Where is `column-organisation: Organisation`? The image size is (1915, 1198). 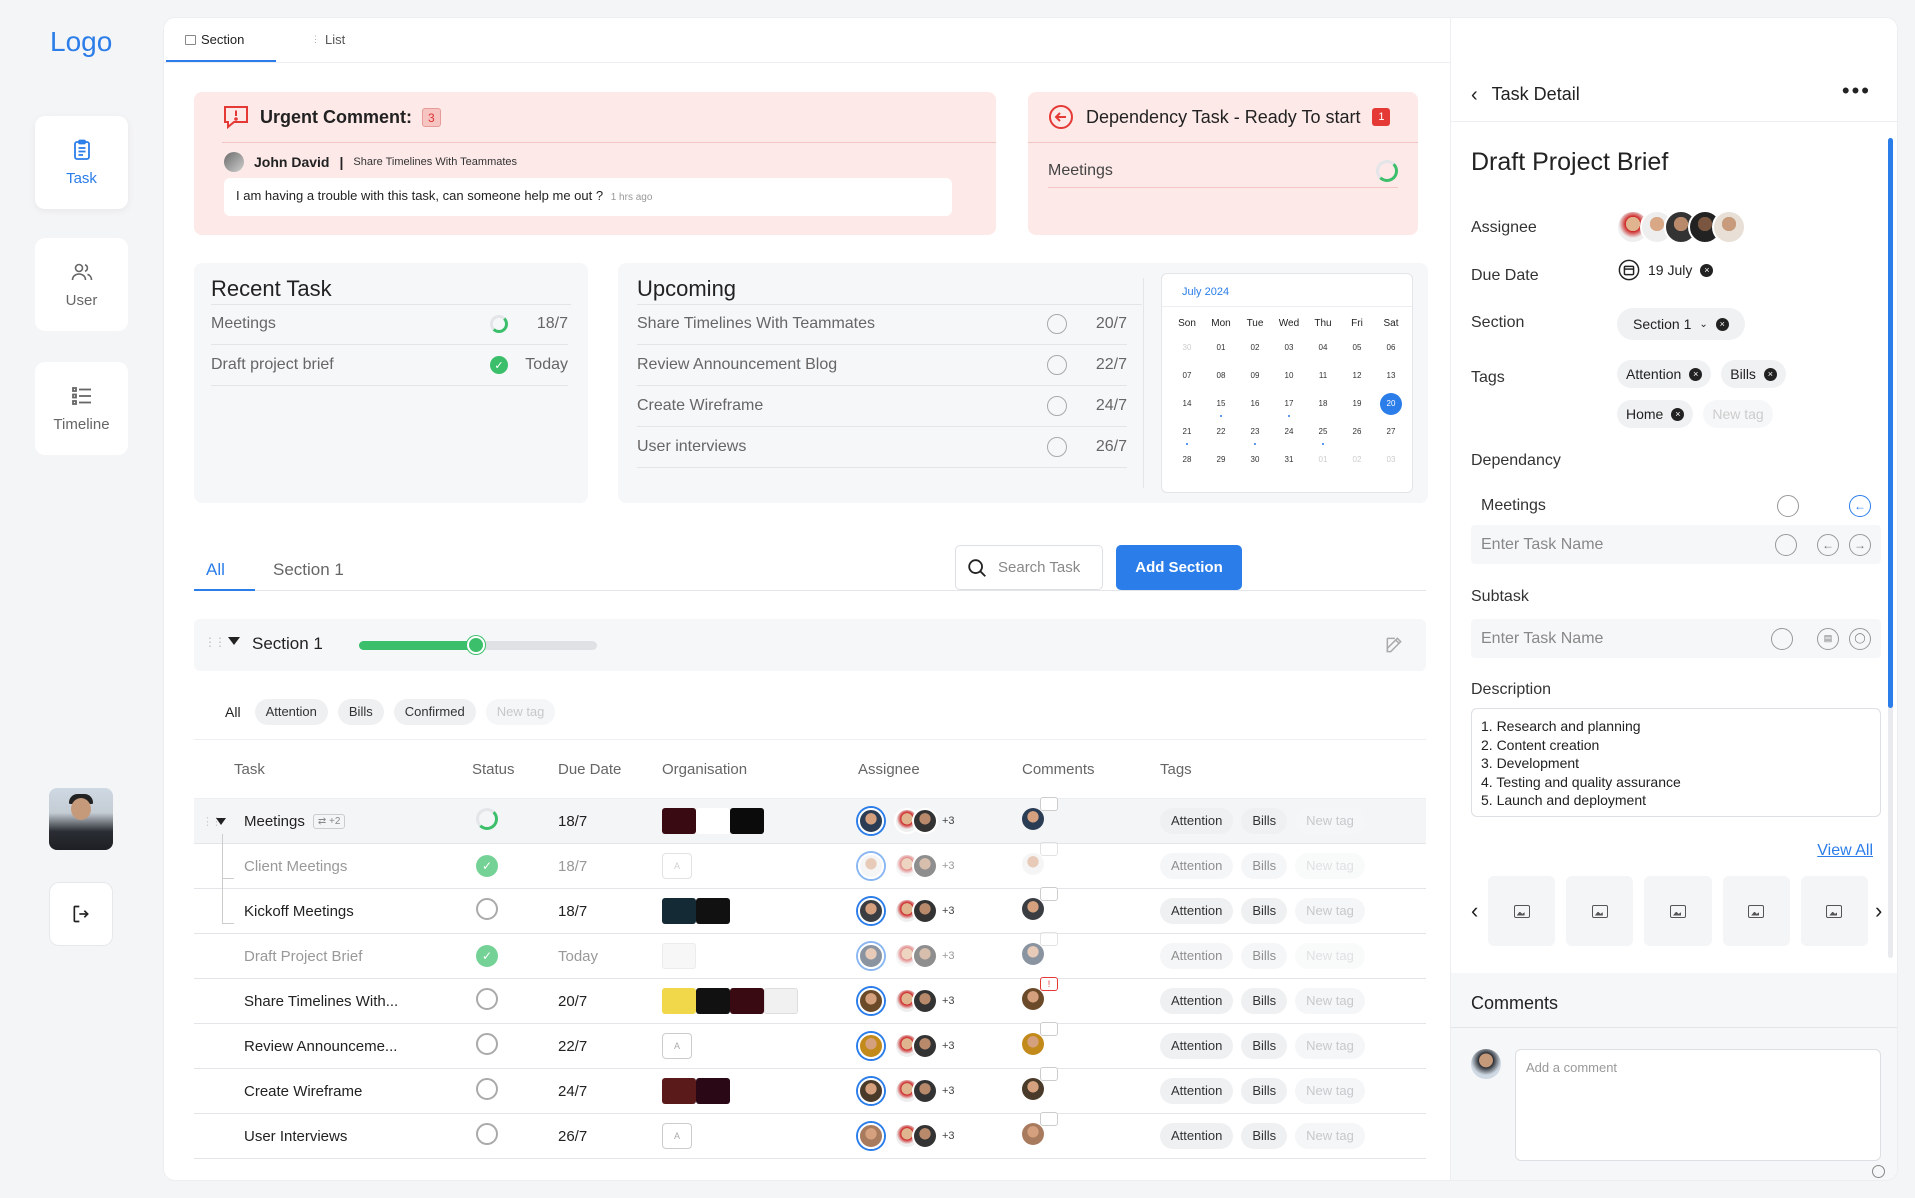 column-organisation: Organisation is located at coordinates (760, 769).